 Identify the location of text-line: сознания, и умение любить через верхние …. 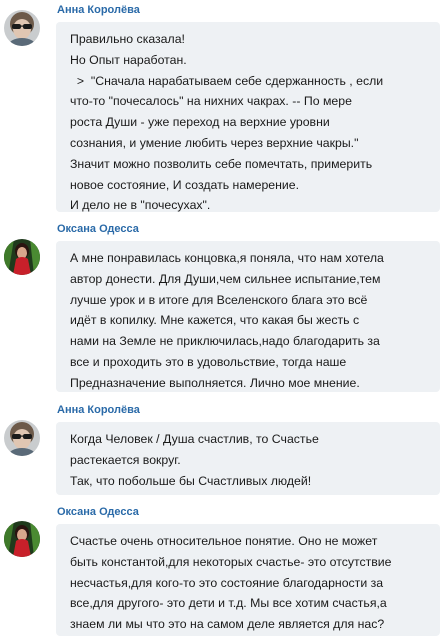
(214, 142).